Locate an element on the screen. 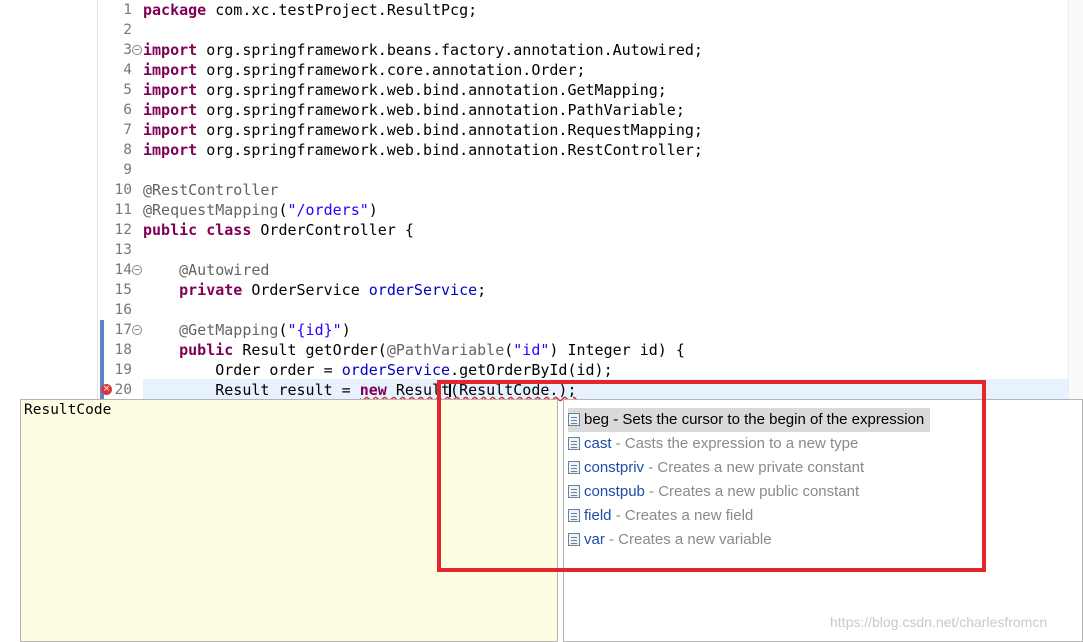 The height and width of the screenshot is (642, 1083). code-text: private OrderService orderService; is located at coordinates (314, 290).